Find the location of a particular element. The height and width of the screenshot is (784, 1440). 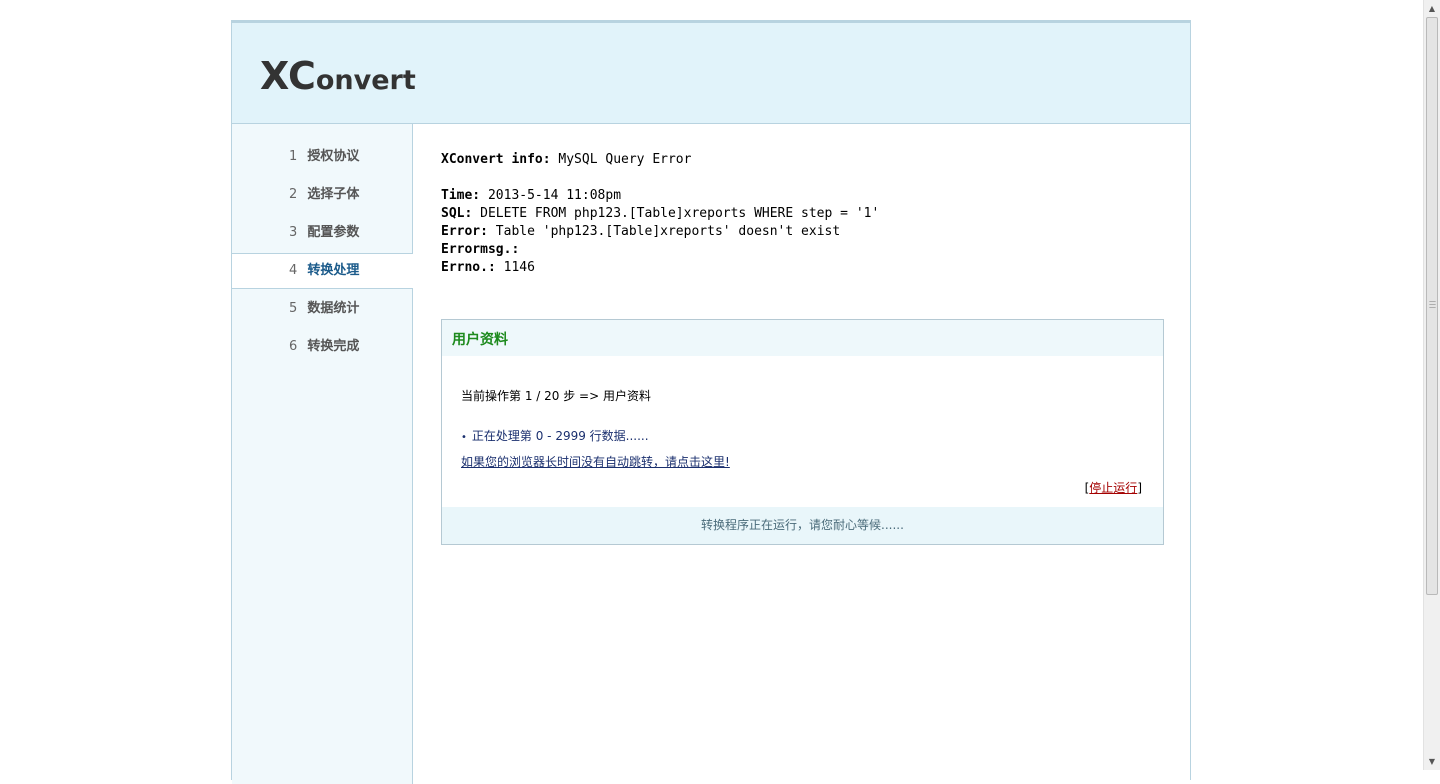

sidebar-item-license: 1 授权协议 is located at coordinates (322, 157).